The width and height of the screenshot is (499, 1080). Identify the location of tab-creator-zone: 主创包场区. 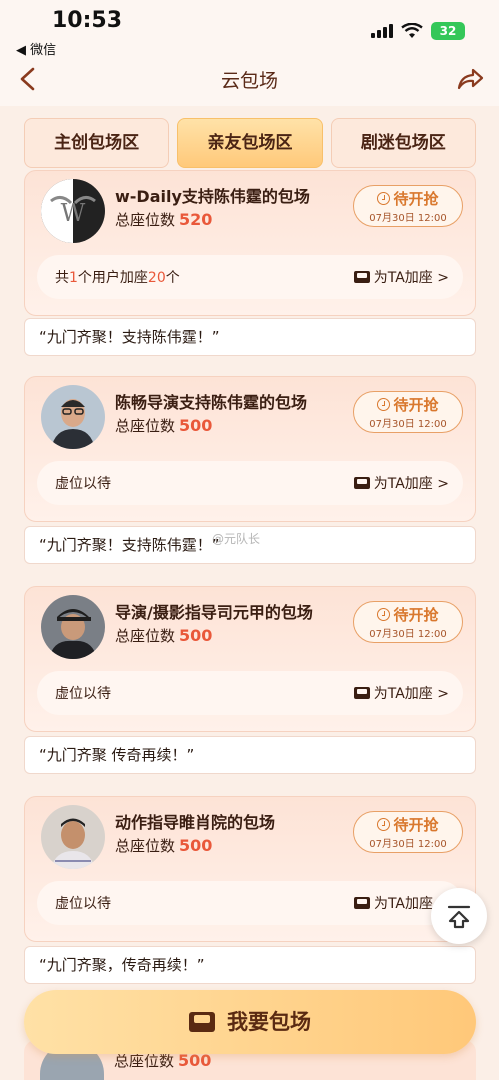
(97, 143).